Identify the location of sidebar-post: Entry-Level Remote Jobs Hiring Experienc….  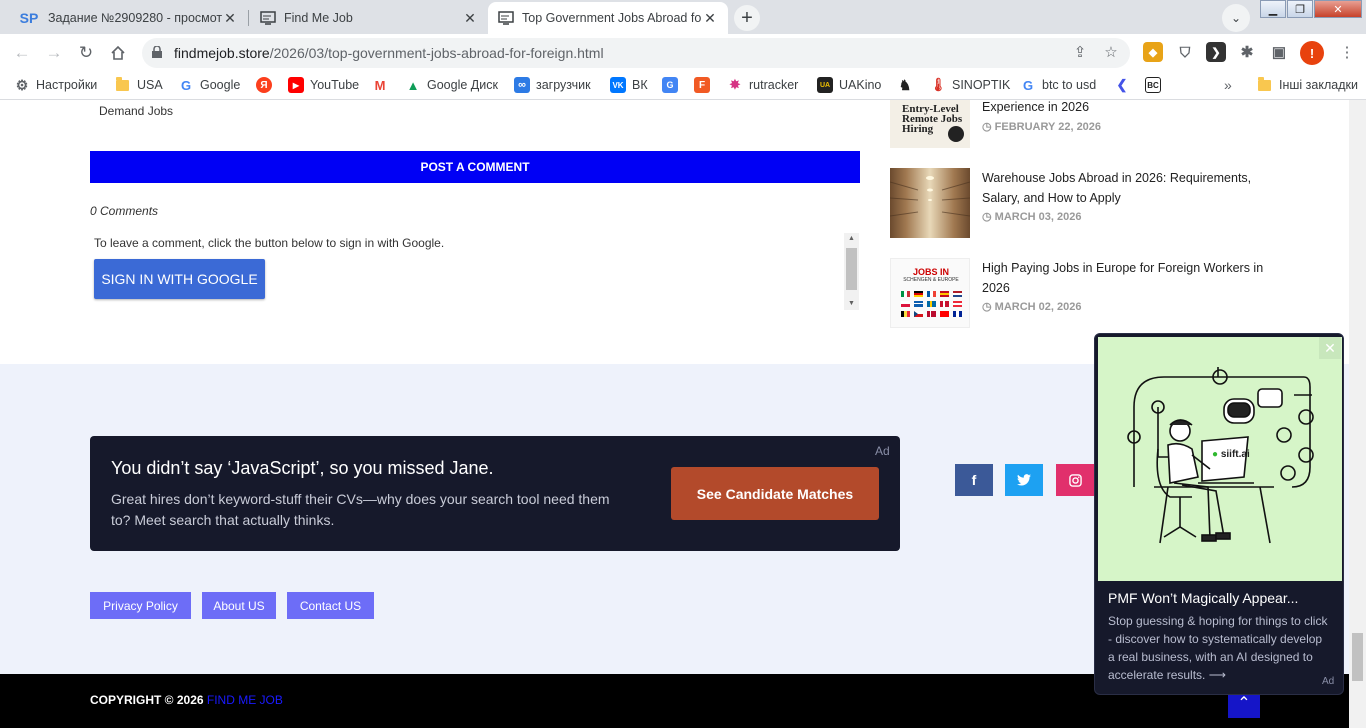
(1080, 124).